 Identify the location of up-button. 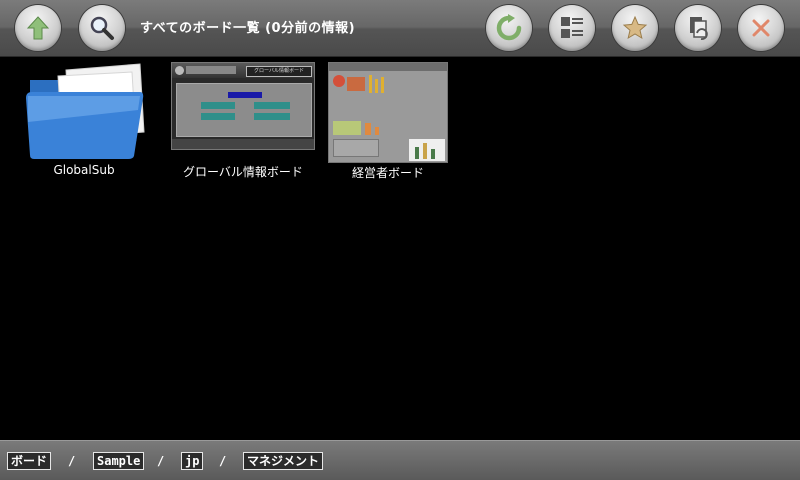
(38, 28).